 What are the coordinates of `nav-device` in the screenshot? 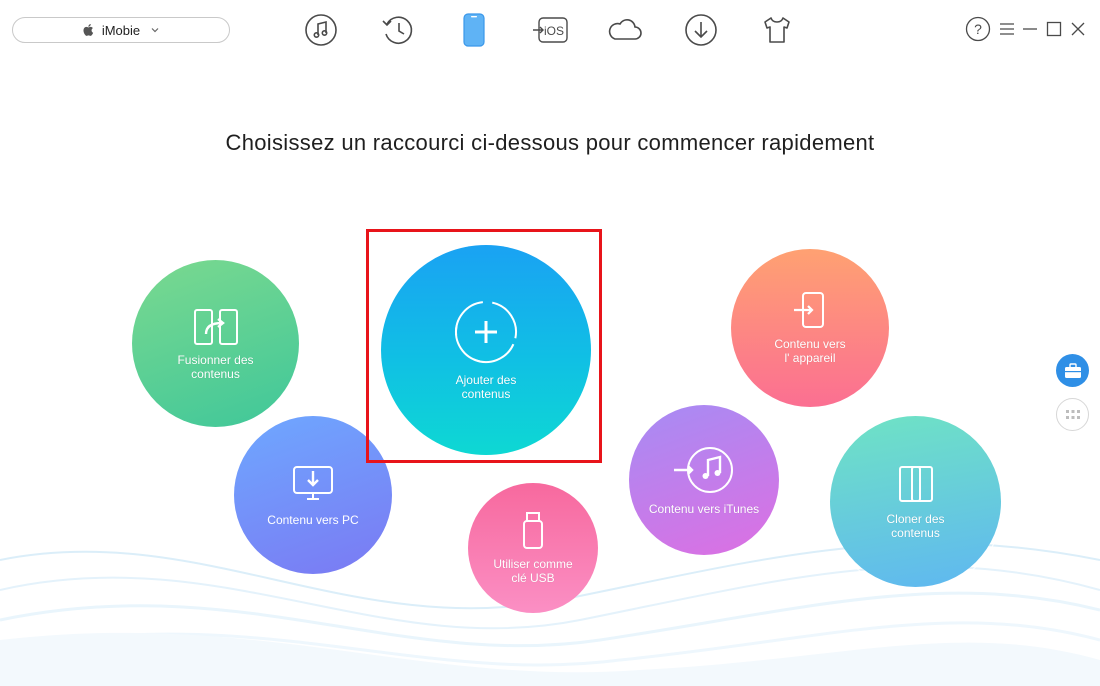 It's located at (474, 30).